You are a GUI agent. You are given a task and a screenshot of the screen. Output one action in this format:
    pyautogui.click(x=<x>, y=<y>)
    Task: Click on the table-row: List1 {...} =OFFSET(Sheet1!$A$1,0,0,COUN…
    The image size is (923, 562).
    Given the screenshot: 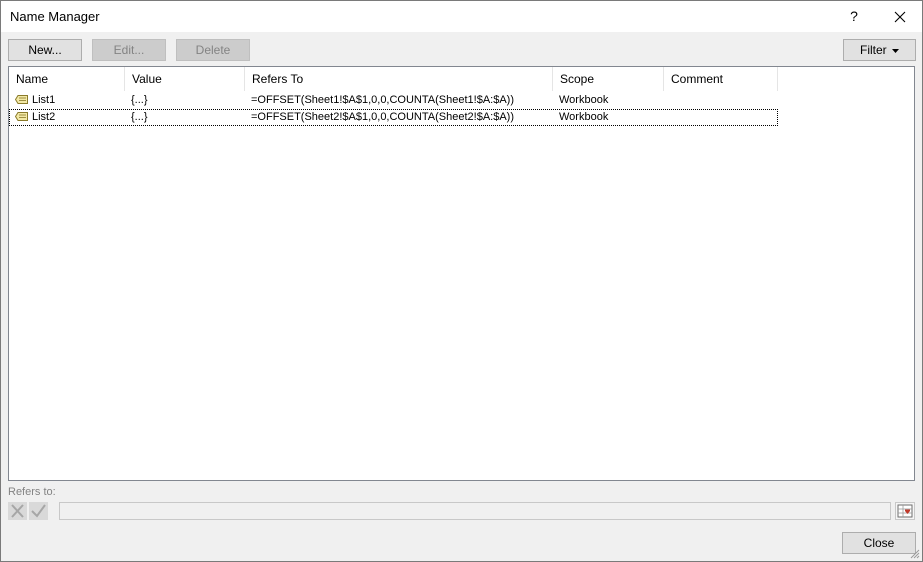 What is the action you would take?
    pyautogui.click(x=393, y=100)
    